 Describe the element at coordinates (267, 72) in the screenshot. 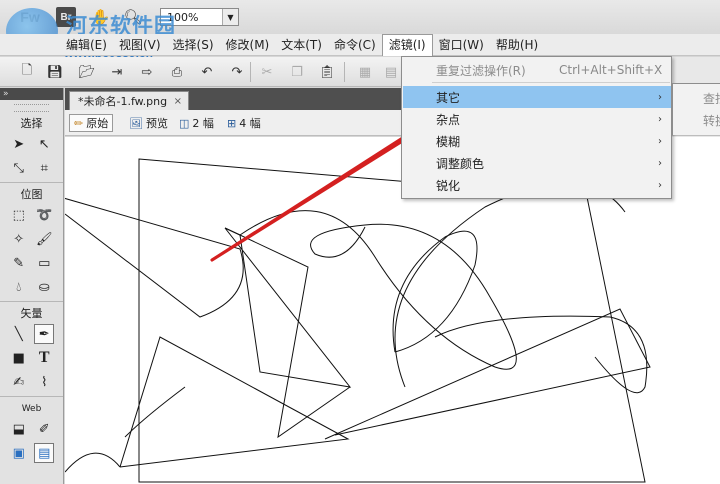

I see `cut-icon: ✂` at that location.